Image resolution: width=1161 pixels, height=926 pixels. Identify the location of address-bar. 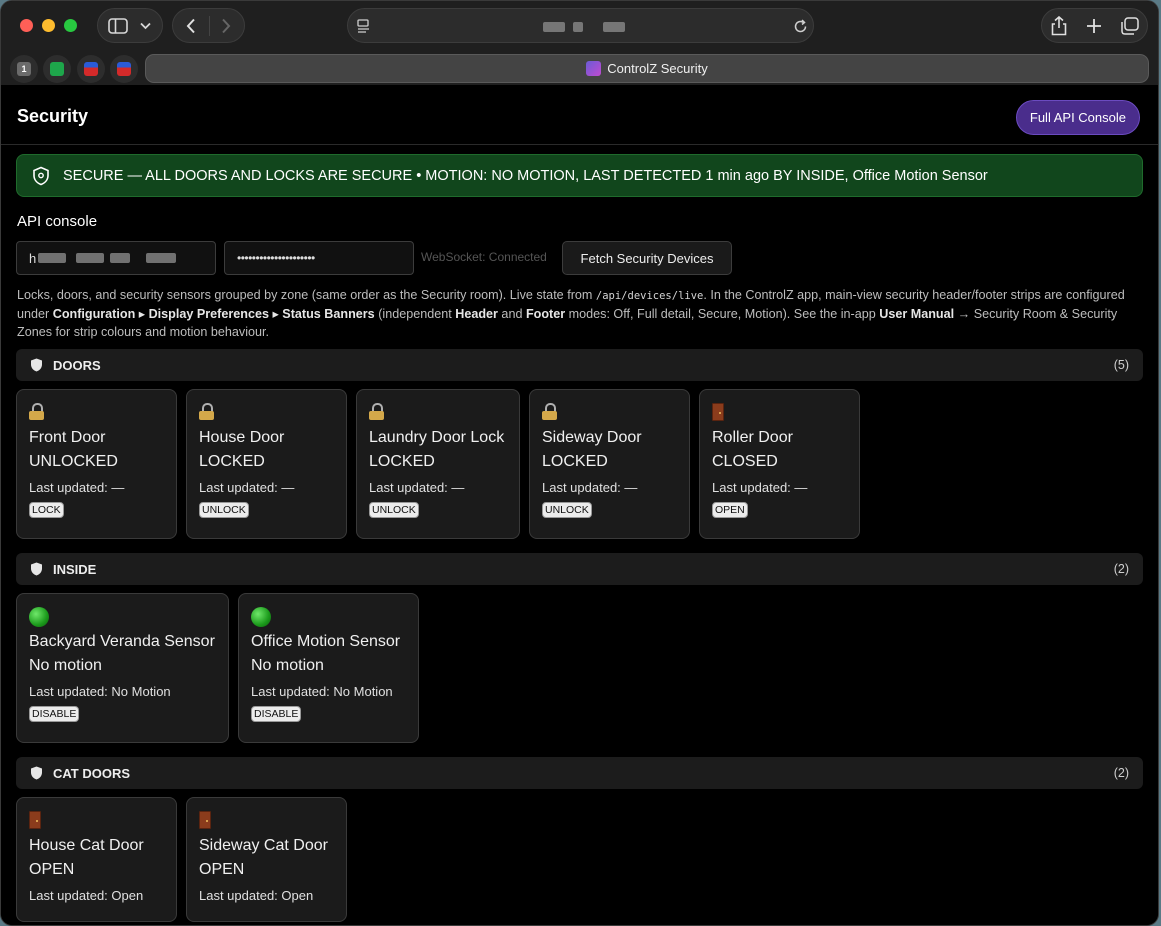
(580, 25).